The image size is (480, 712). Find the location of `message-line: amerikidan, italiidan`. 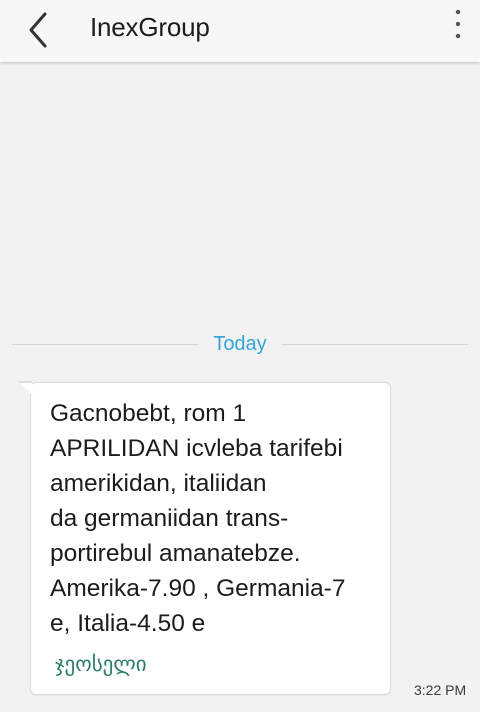

message-line: amerikidan, italiidan is located at coordinates (158, 483).